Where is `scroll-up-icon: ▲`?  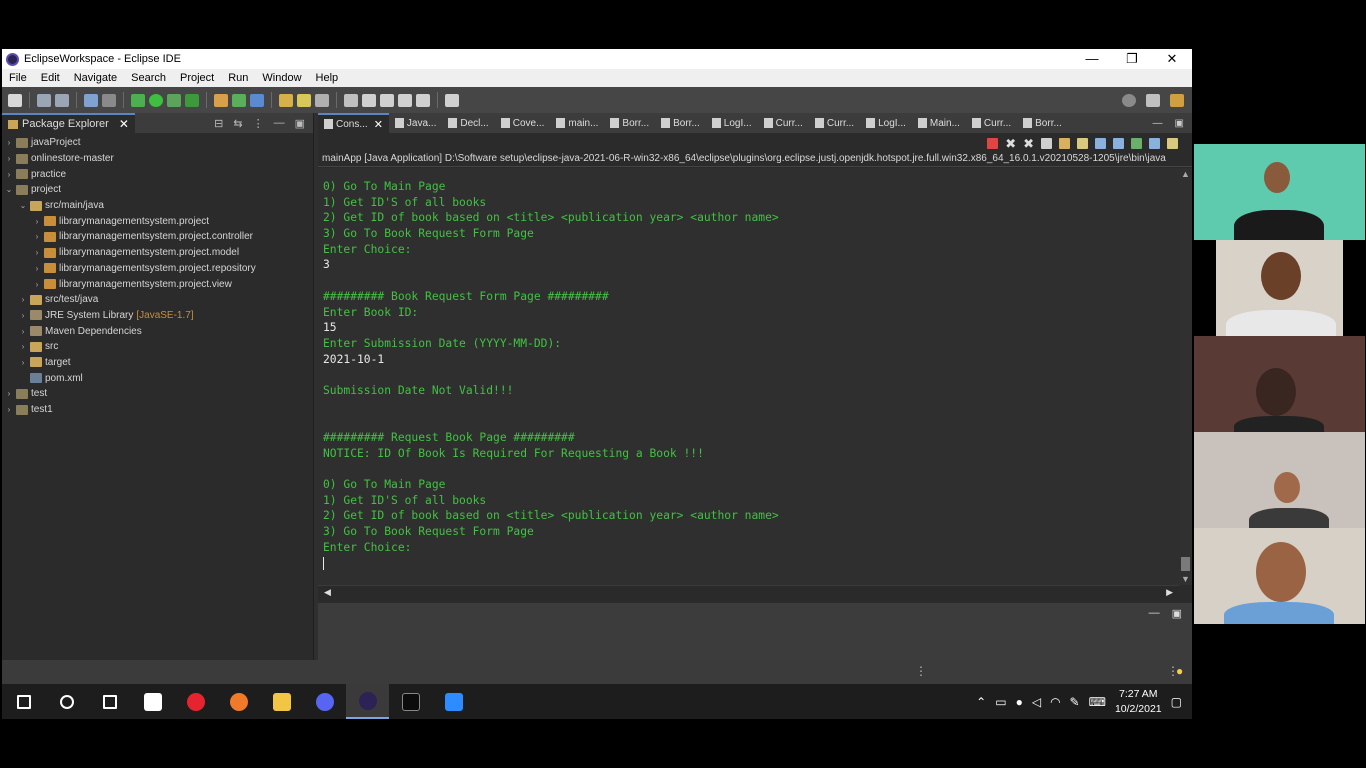
scroll-up-icon: ▲ is located at coordinates (1185, 174).